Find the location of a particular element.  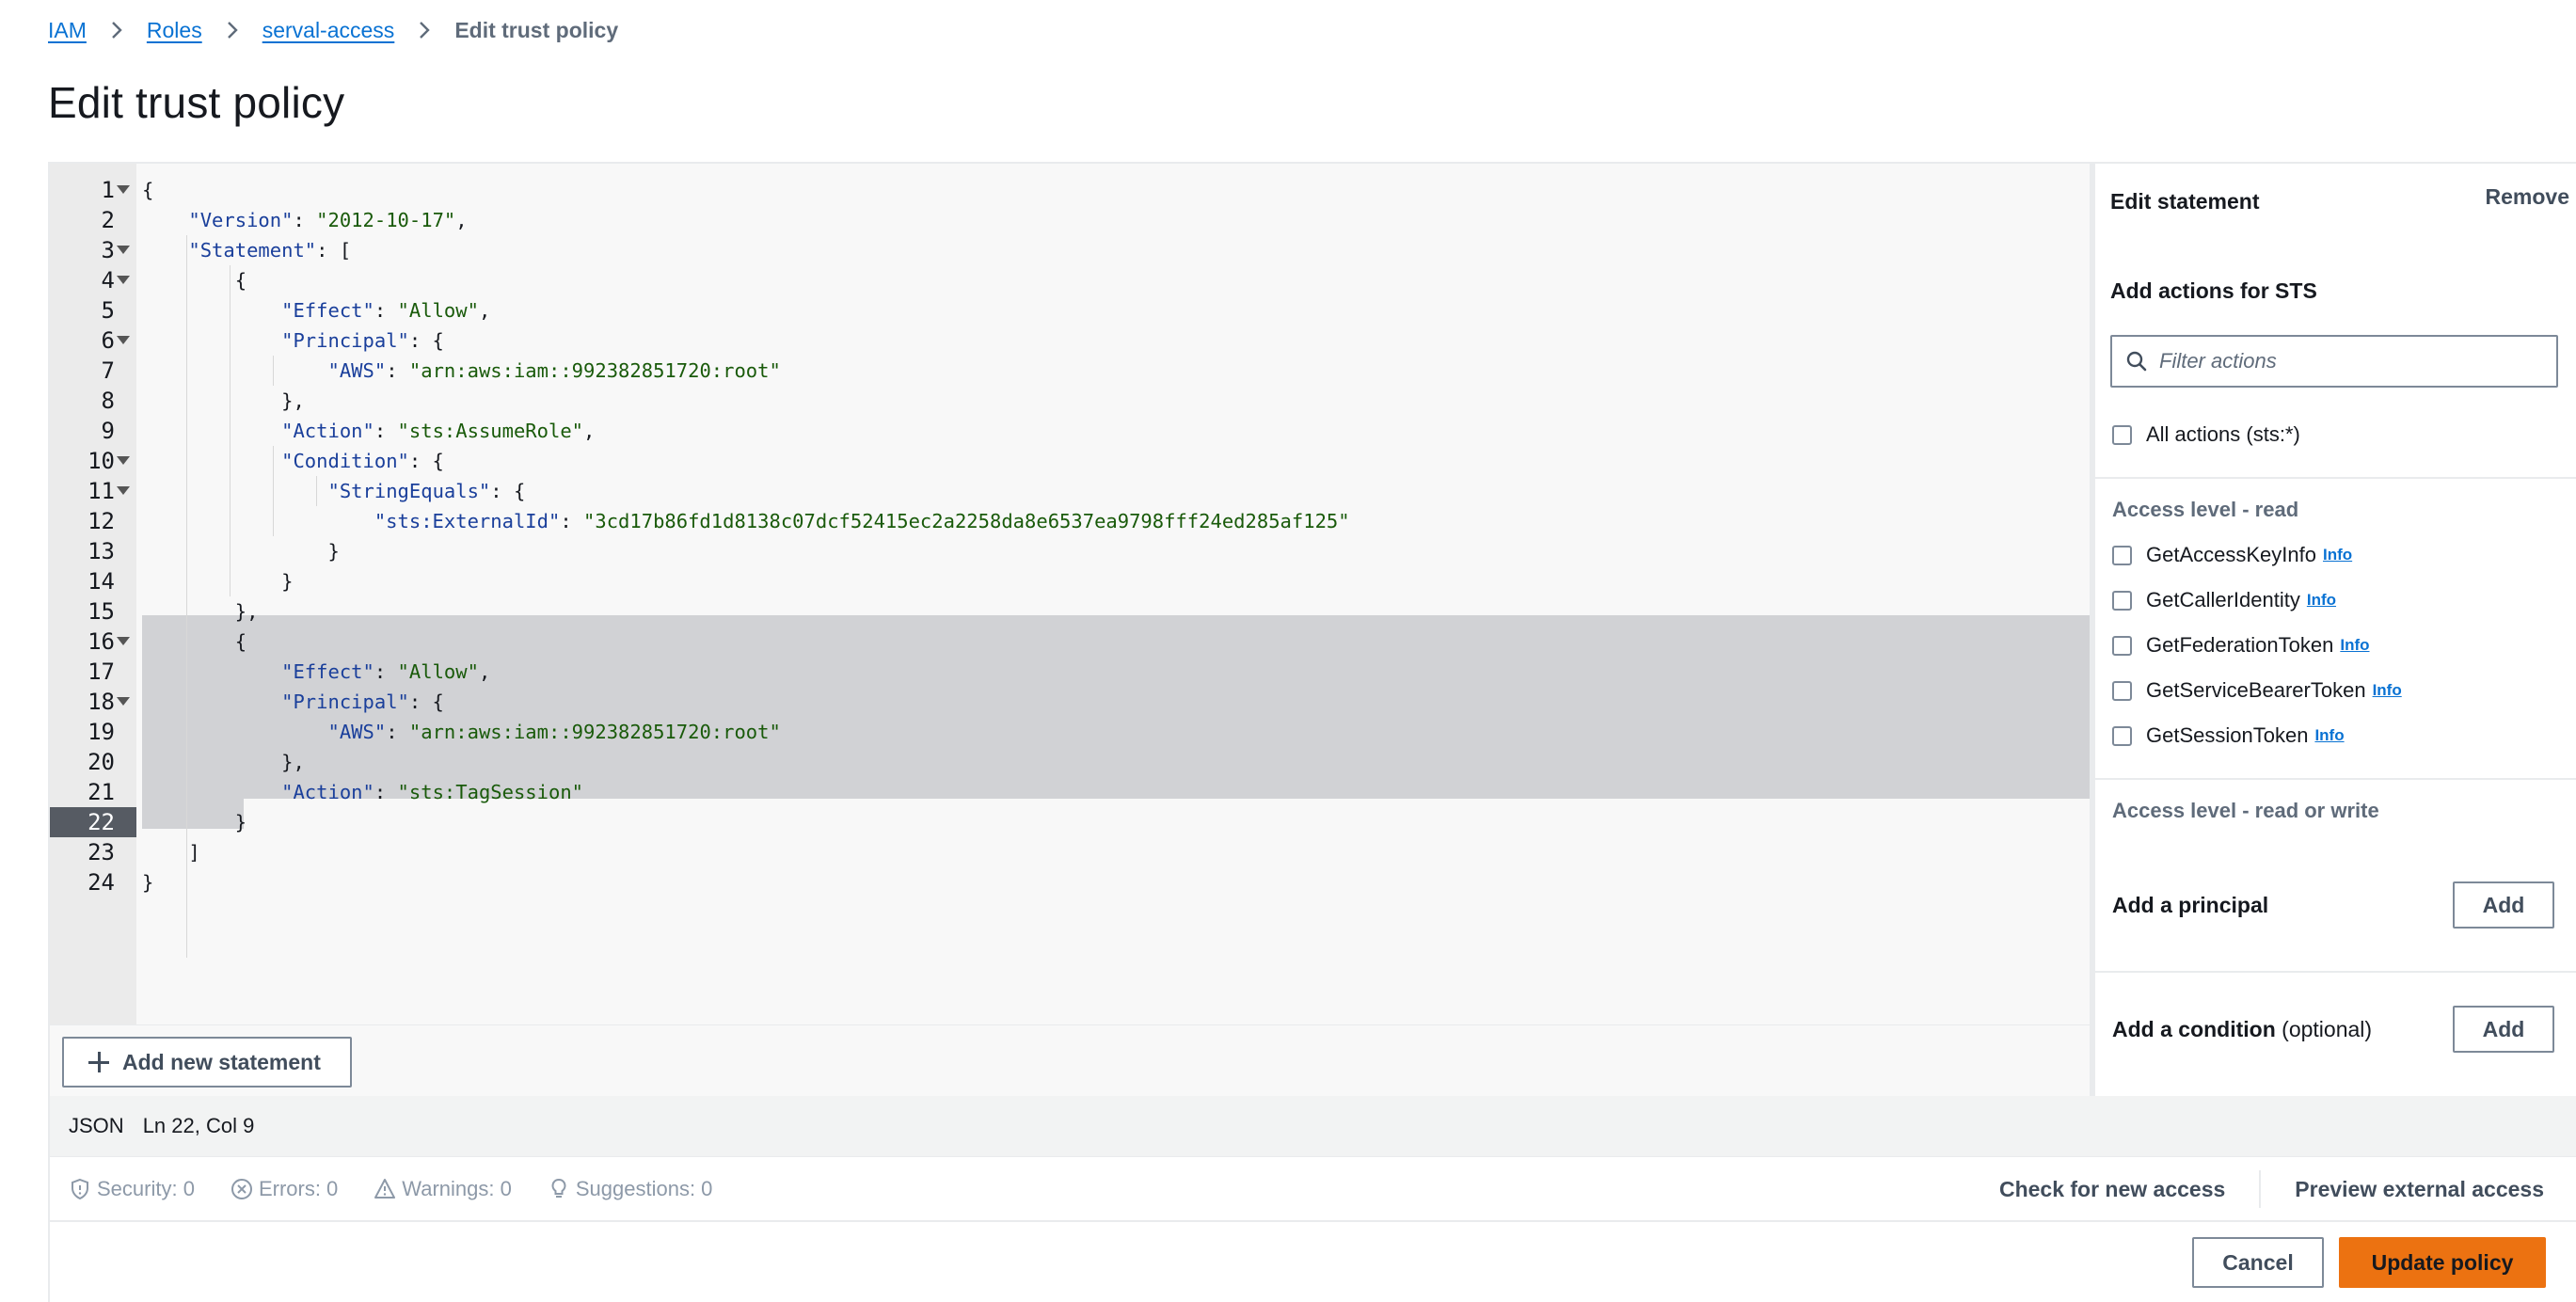

code-line: 20 }, is located at coordinates (1070, 762).